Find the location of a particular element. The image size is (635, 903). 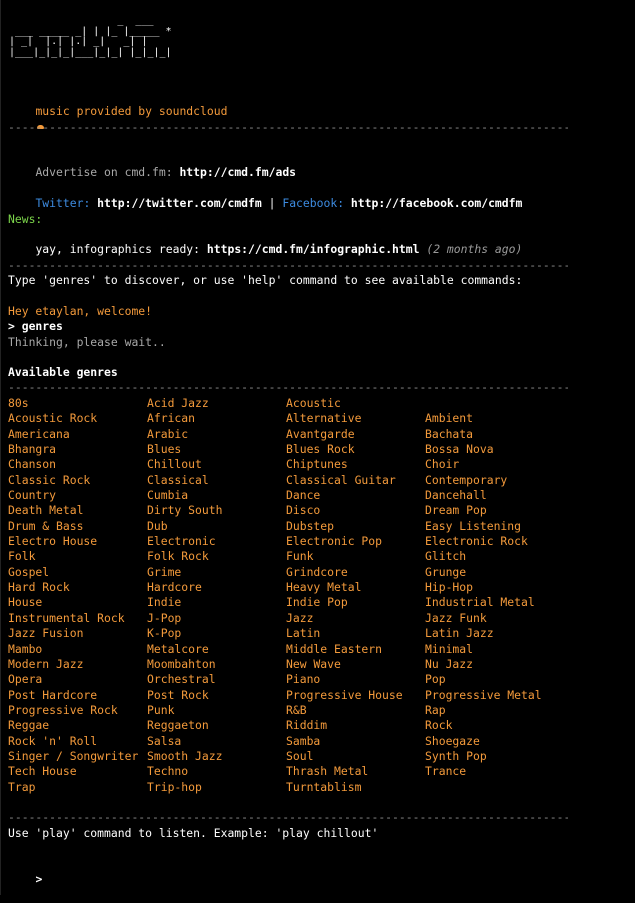

genre-item: Easy Listening is located at coordinates (505, 526).